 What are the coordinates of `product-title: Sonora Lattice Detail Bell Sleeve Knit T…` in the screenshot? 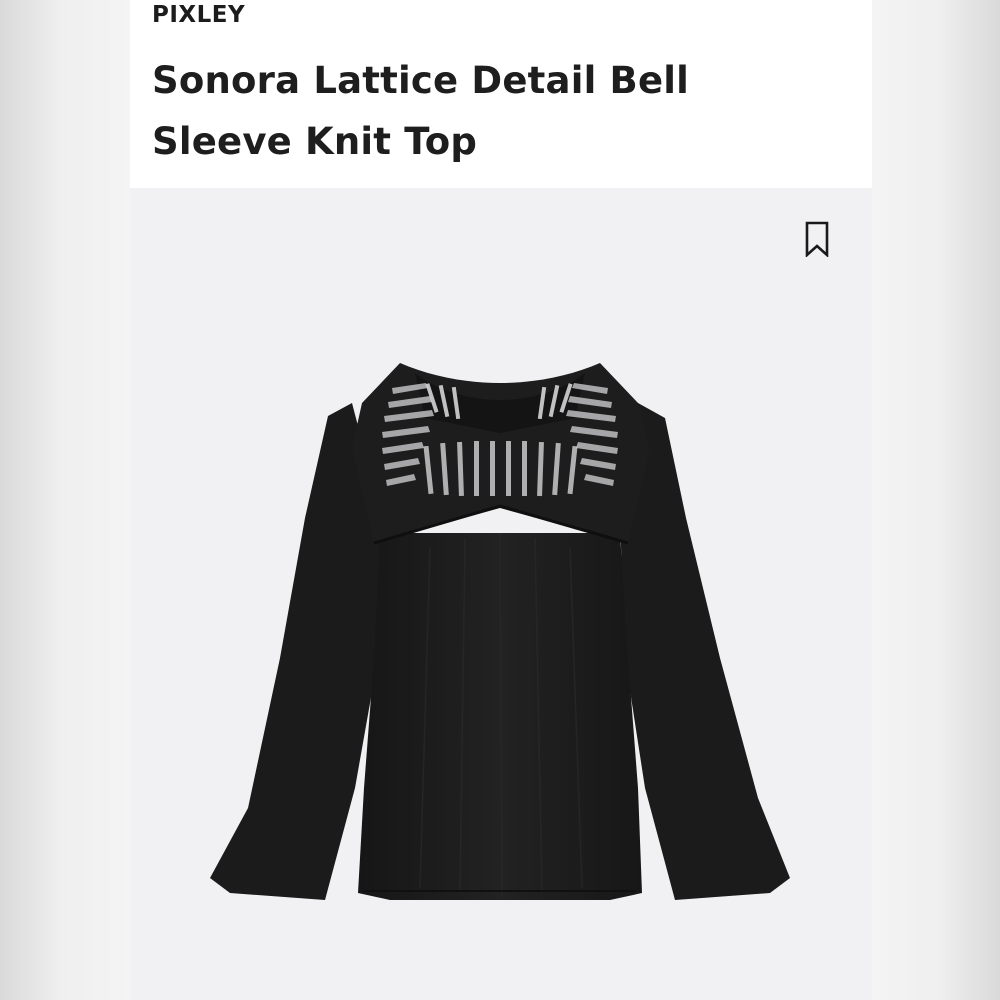 It's located at (421, 111).